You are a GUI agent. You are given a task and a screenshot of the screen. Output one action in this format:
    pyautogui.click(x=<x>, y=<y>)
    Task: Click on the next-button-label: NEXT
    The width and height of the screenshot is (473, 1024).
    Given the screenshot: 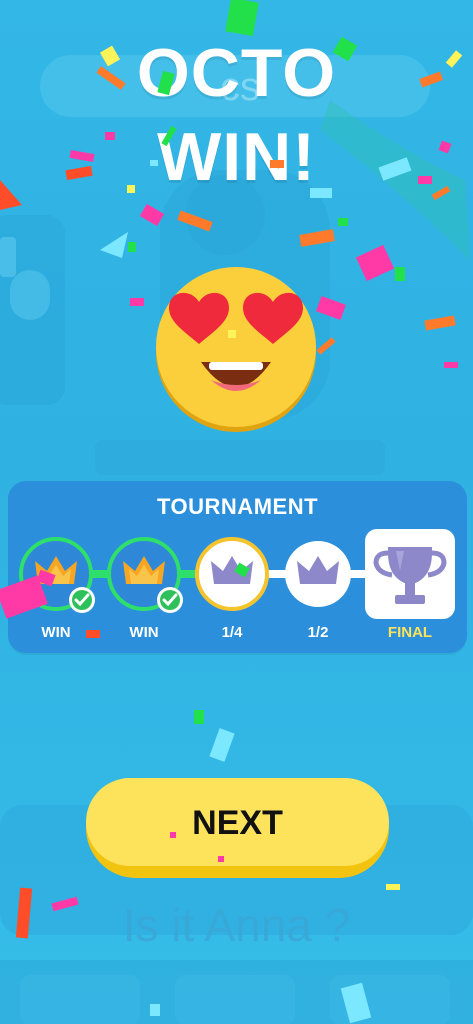 What is the action you would take?
    pyautogui.click(x=237, y=823)
    